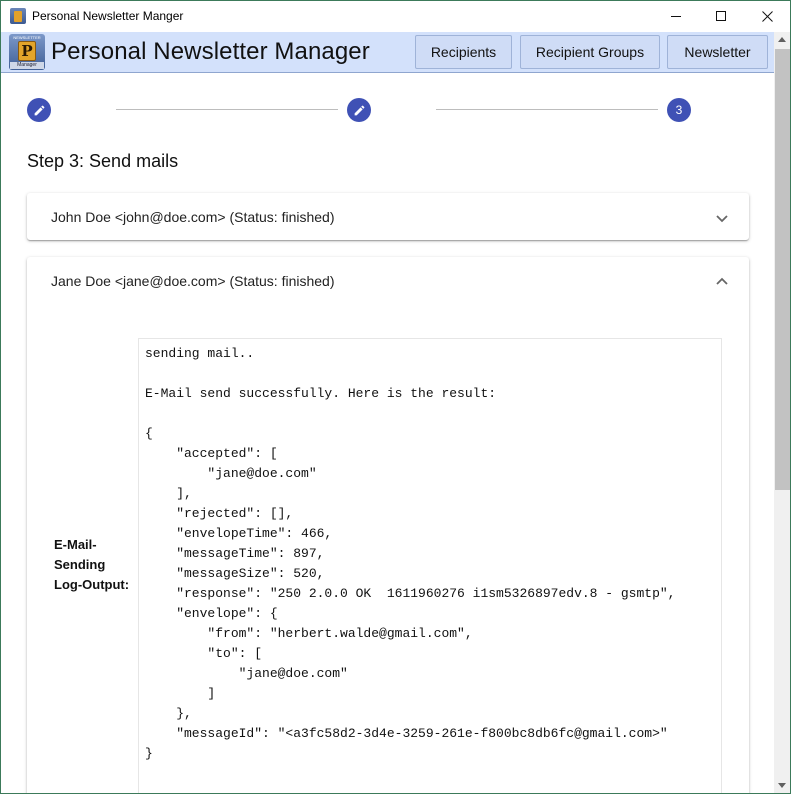 The width and height of the screenshot is (791, 794). Describe the element at coordinates (204, 653) in the screenshot. I see `log-line: "to": [` at that location.